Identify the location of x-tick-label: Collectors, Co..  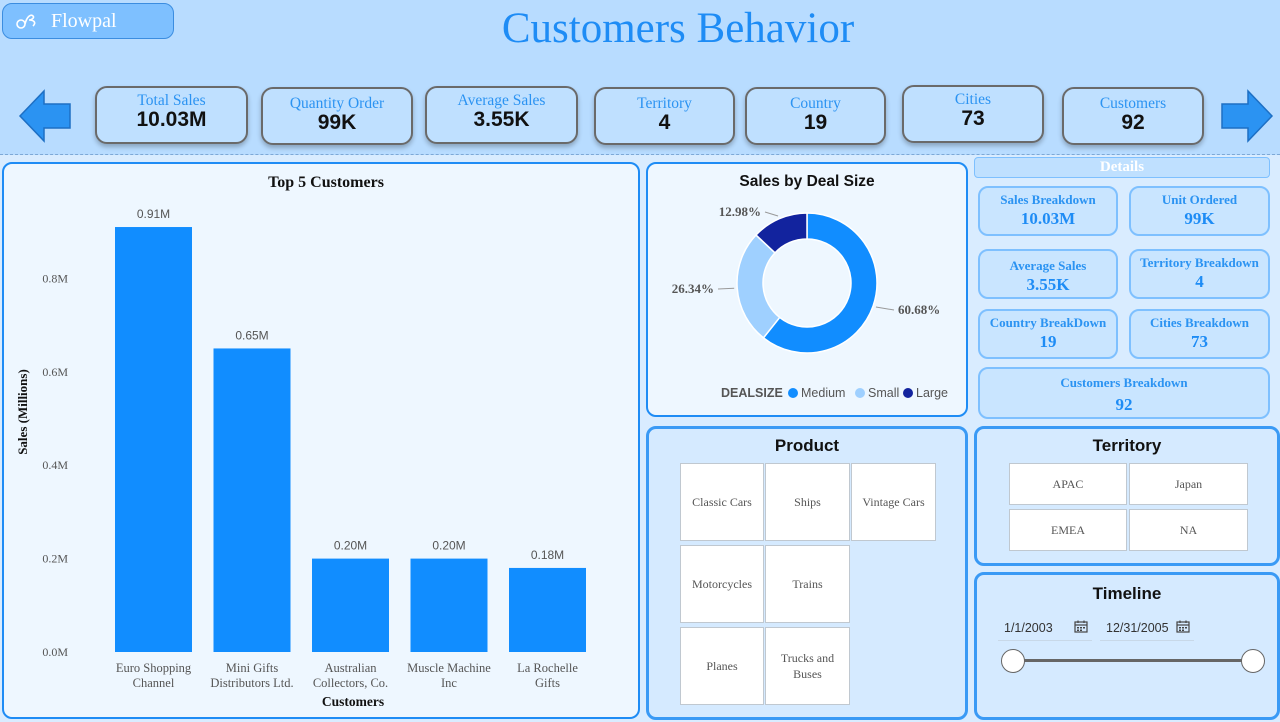
(350, 683).